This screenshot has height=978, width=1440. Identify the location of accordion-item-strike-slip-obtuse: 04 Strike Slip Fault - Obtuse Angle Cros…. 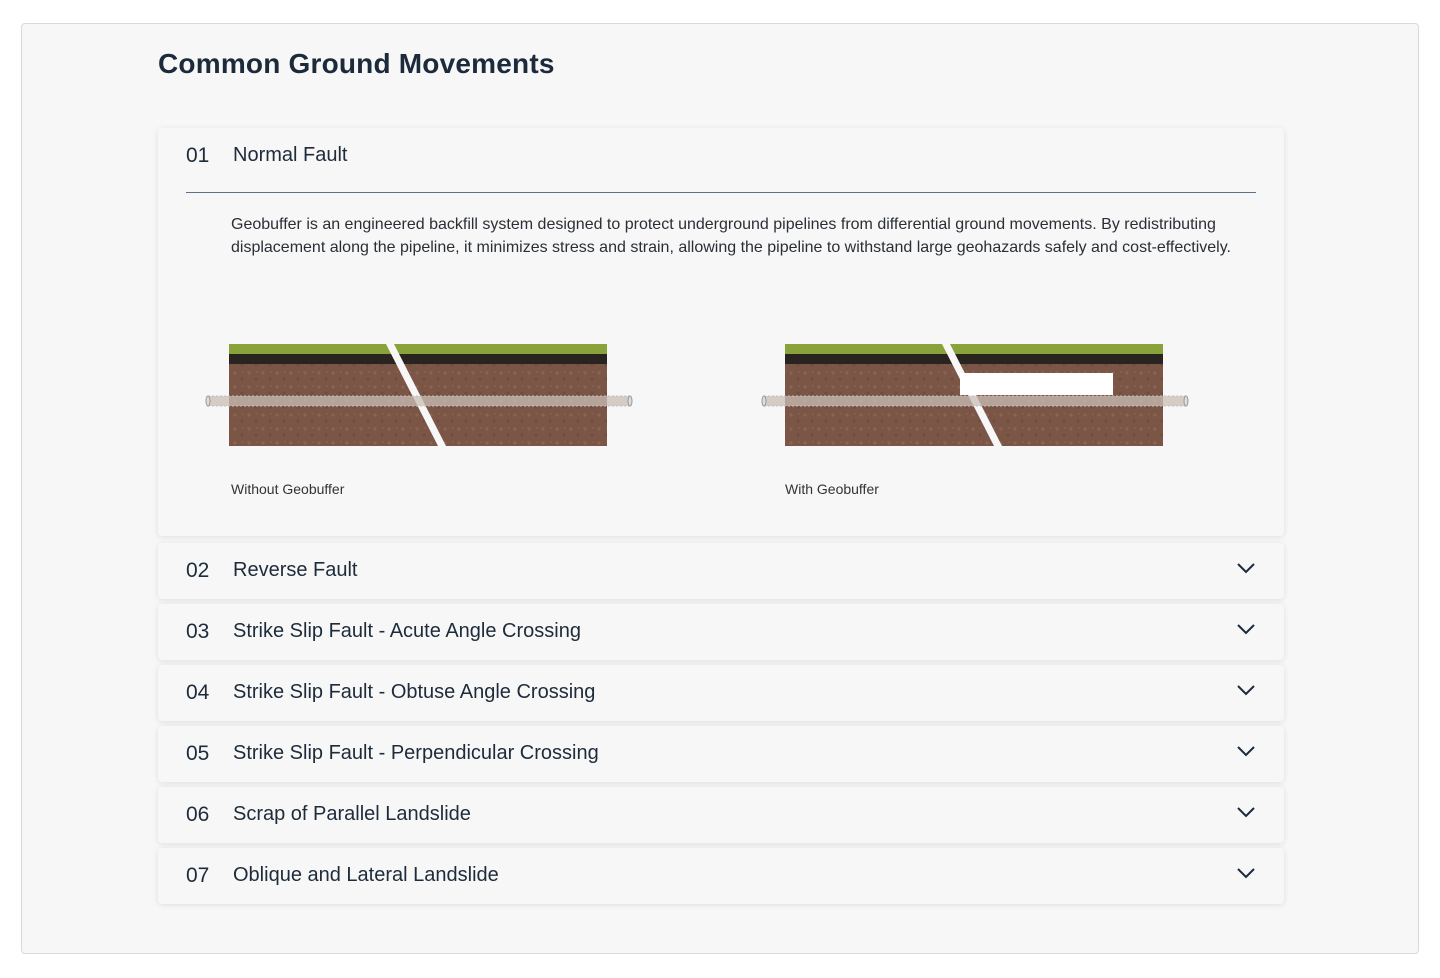
(721, 693).